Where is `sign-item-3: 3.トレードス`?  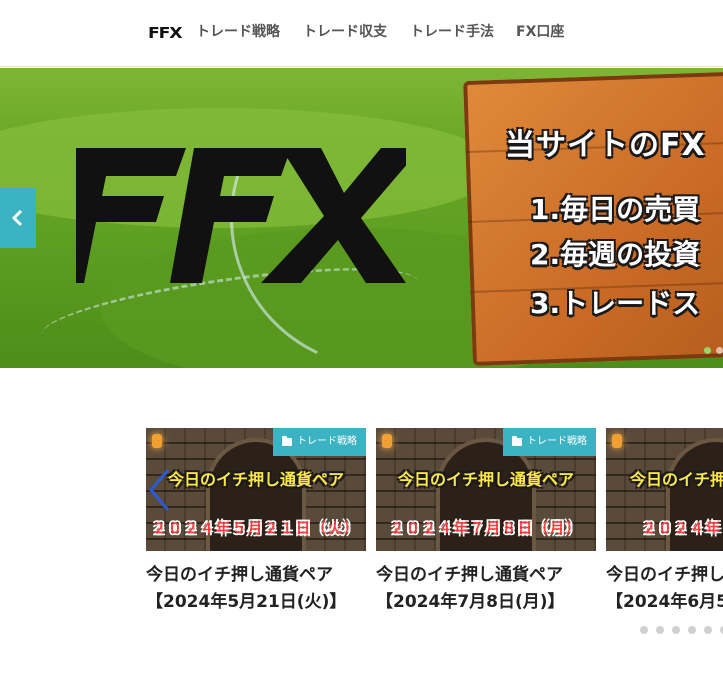
sign-item-3: 3.トレードス is located at coordinates (615, 303).